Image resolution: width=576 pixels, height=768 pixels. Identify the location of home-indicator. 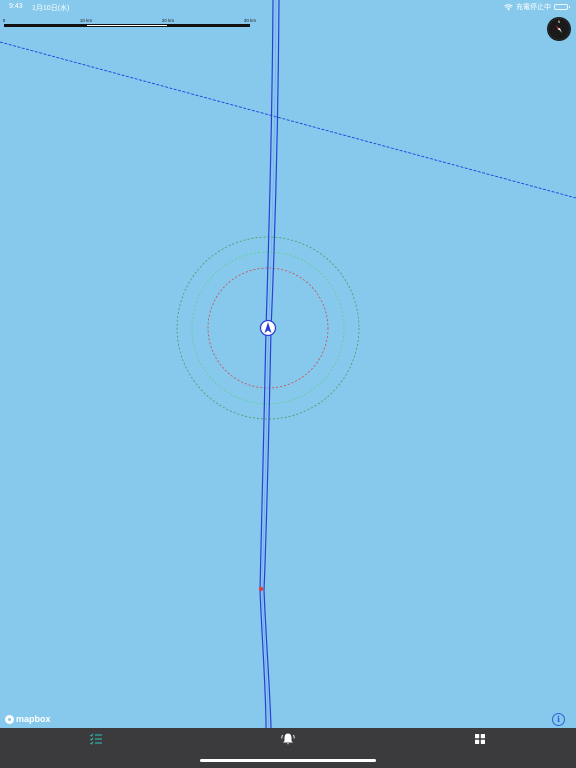
(288, 760).